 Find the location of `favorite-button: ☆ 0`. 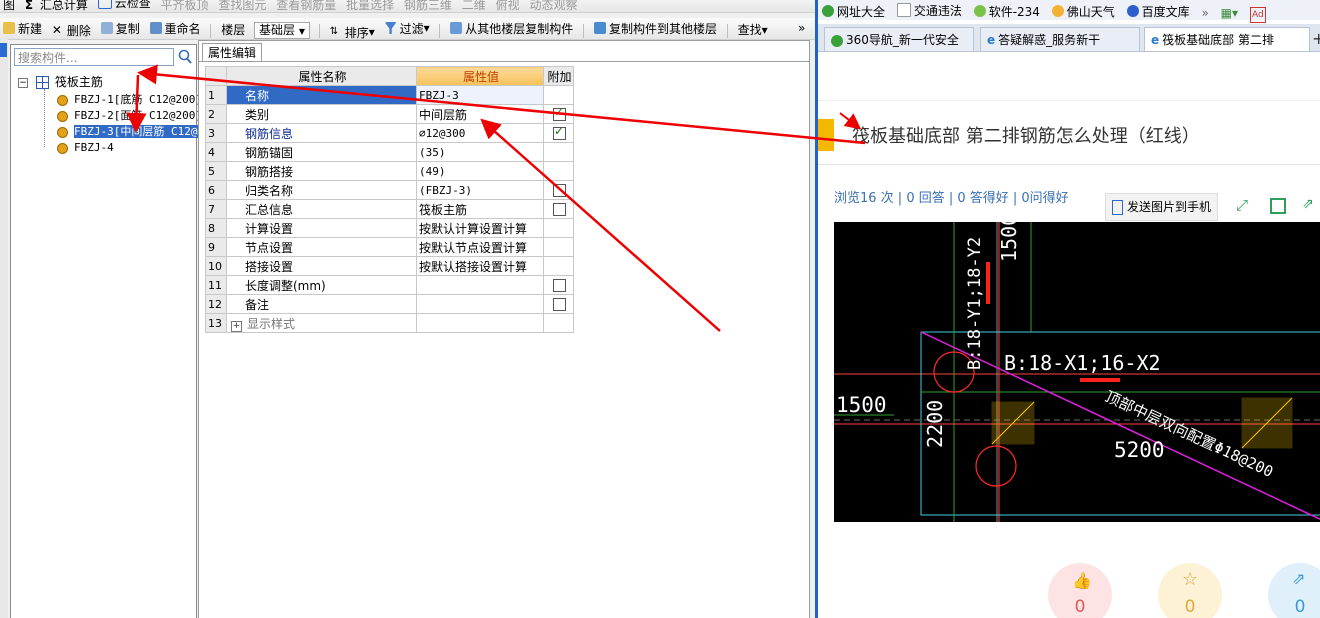

favorite-button: ☆ 0 is located at coordinates (1190, 590).